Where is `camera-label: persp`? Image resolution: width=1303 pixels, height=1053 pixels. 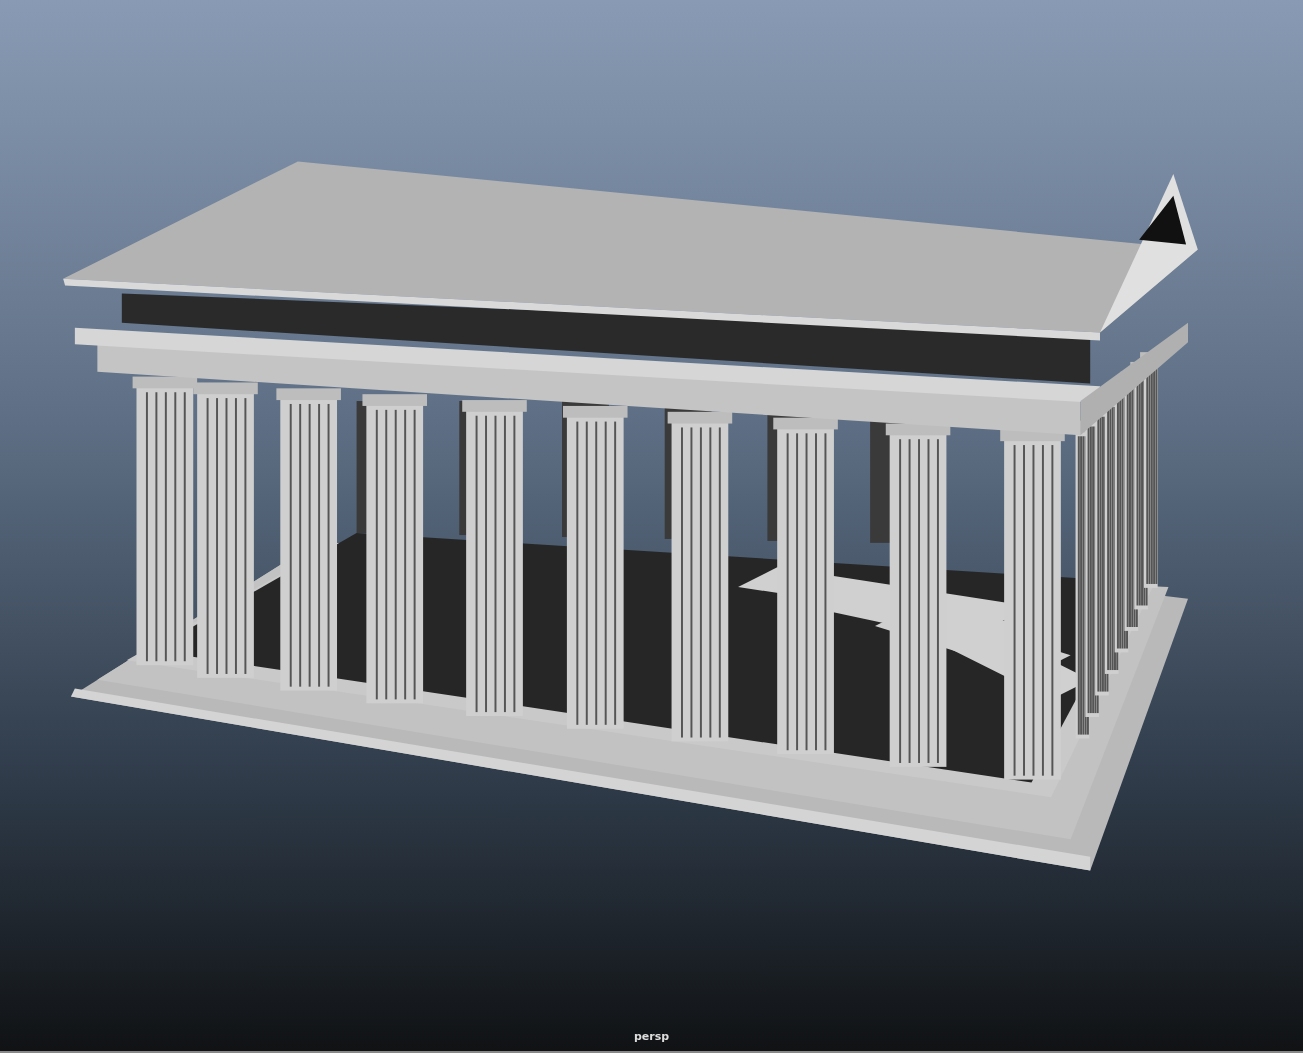
camera-label: persp is located at coordinates (651, 1036).